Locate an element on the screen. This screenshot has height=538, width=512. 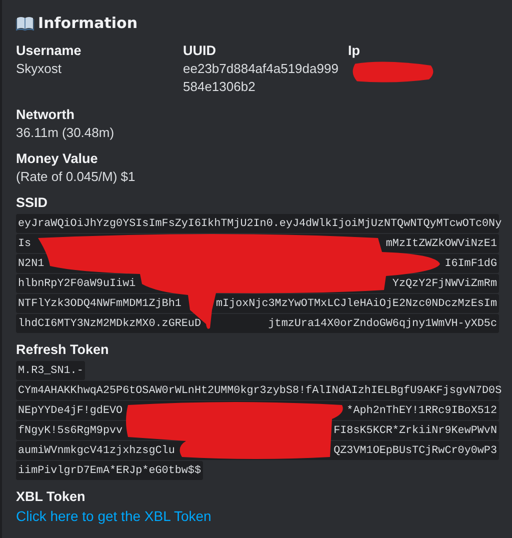
code-text: mMzItZWZkOWViNzE1 is located at coordinates (441, 244).